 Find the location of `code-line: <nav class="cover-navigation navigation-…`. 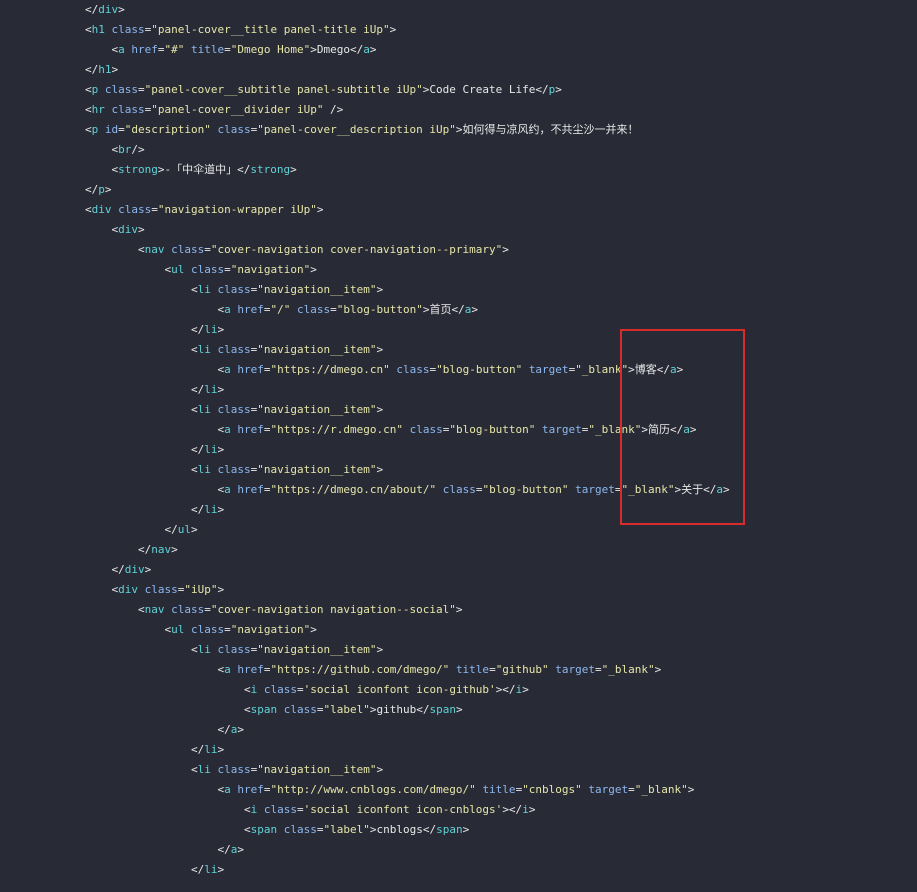

code-line: <nav class="cover-navigation navigation-… is located at coordinates (300, 610).